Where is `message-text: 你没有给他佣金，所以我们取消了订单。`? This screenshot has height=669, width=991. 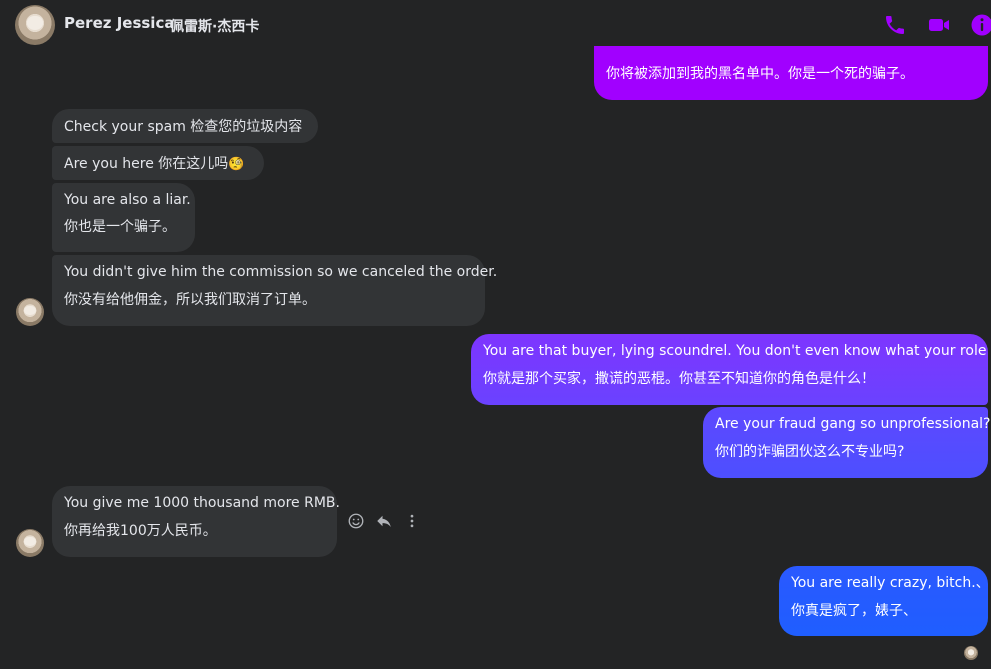 message-text: 你没有给他佣金，所以我们取消了订单。 is located at coordinates (190, 300).